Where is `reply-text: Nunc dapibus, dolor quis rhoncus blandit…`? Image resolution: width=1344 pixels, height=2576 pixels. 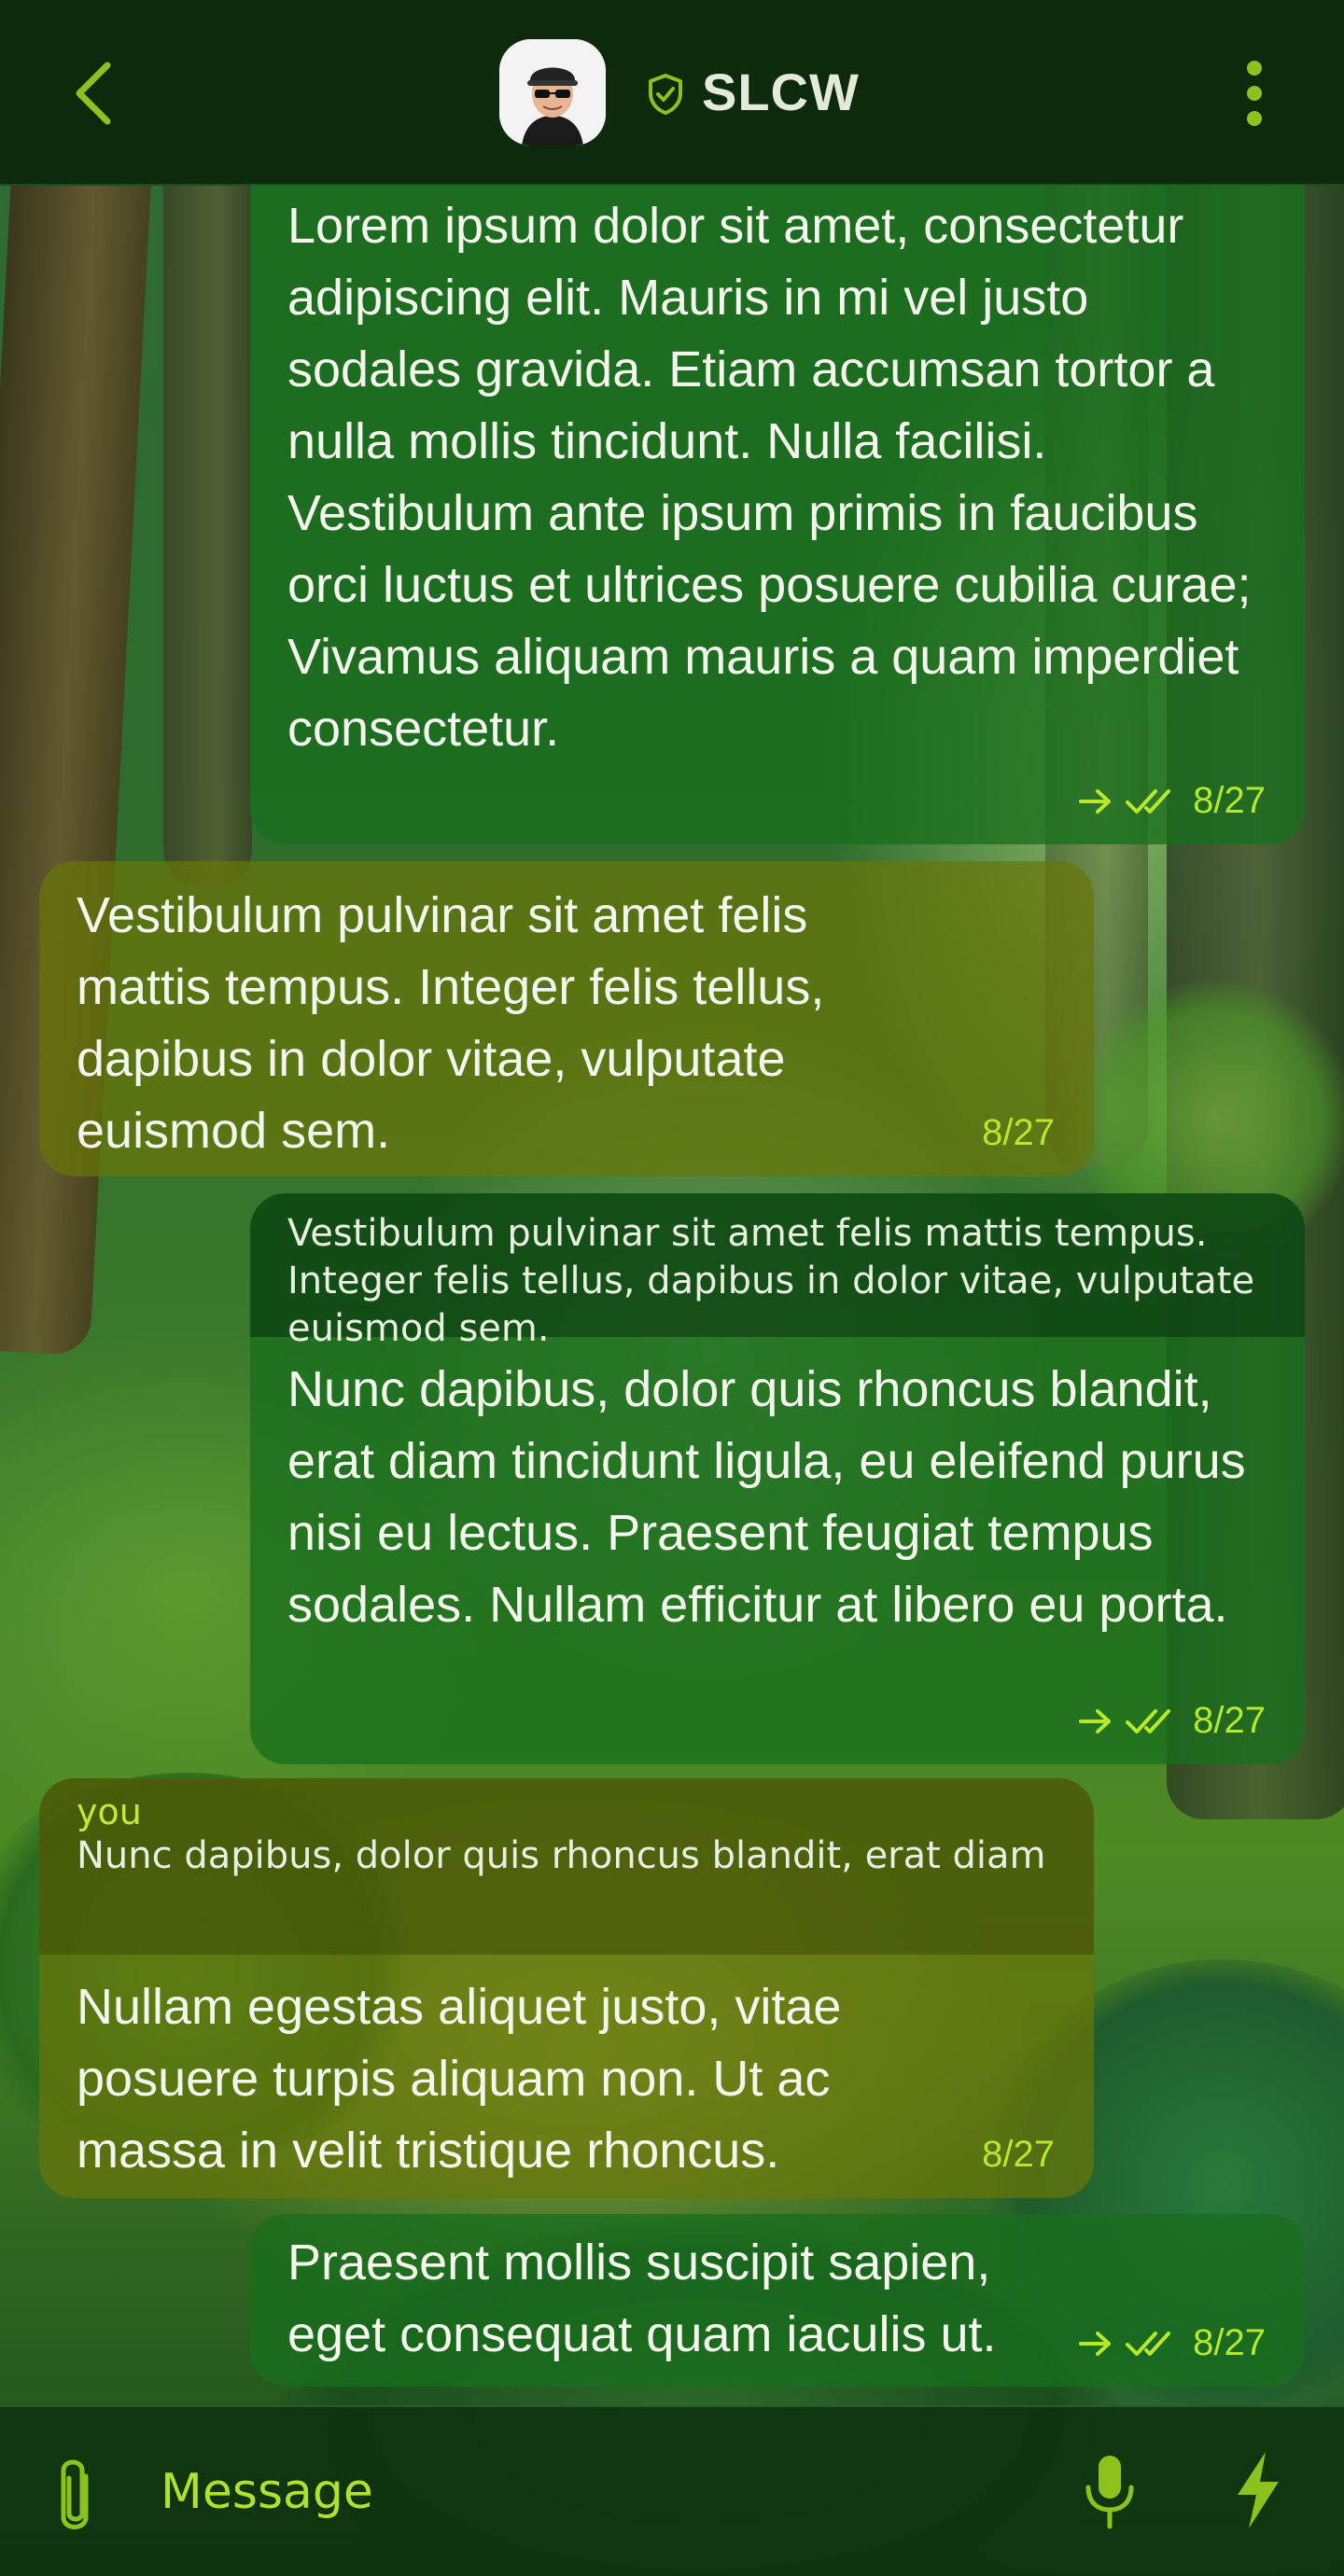
reply-text: Nunc dapibus, dolor quis rhoncus blandit… is located at coordinates (567, 1855).